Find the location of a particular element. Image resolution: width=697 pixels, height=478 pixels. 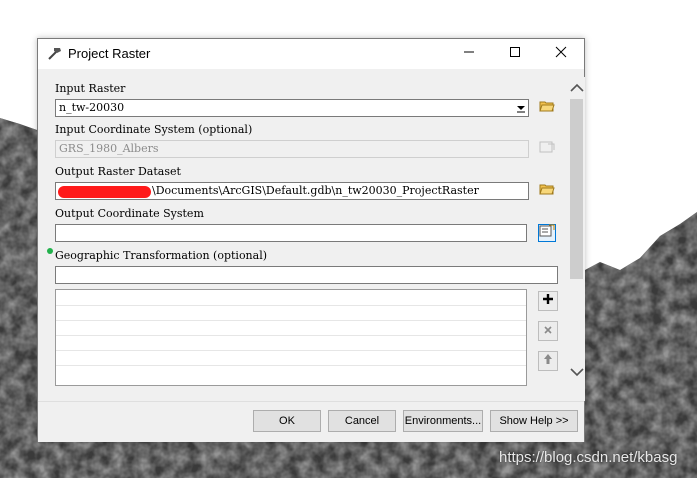

geo-transform-label: Geographic Transformation (optional) is located at coordinates (161, 255).